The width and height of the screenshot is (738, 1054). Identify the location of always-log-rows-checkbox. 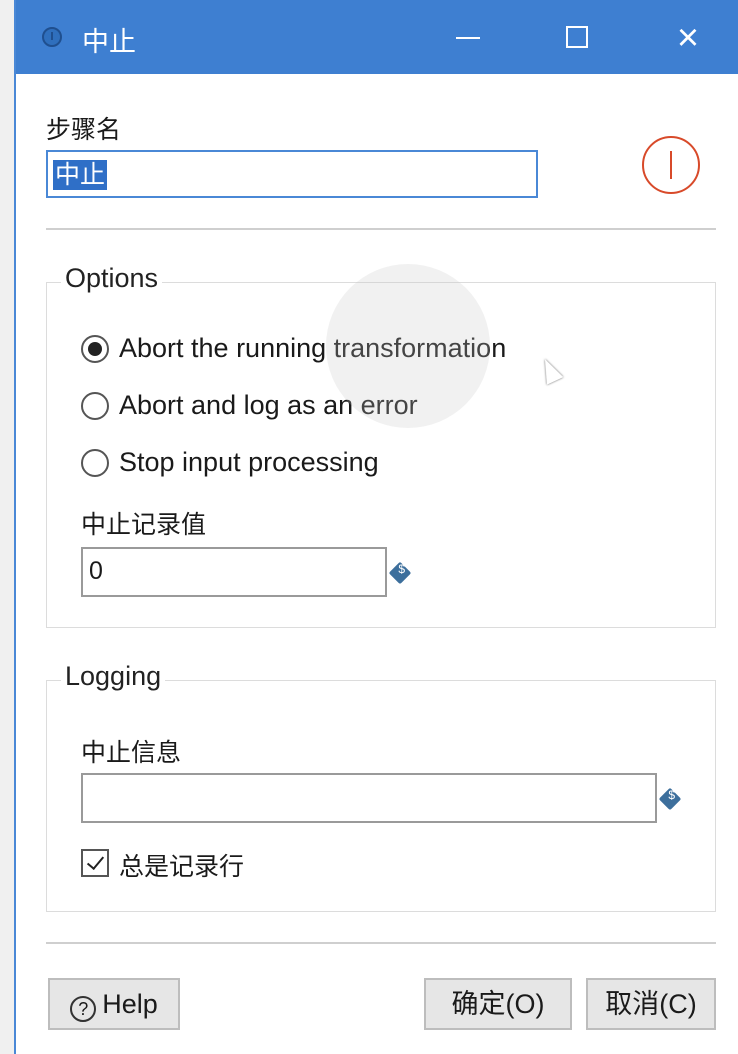
(95, 863).